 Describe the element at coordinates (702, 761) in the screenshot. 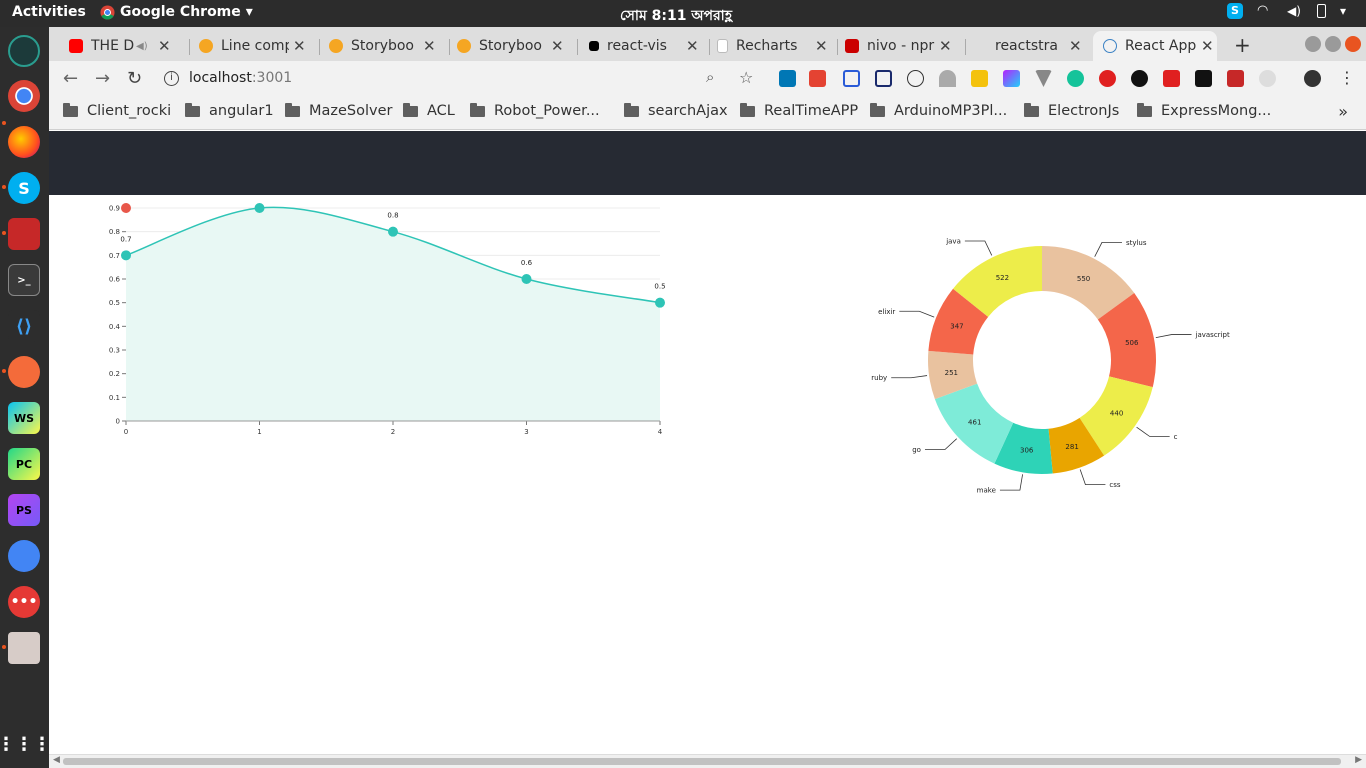

I see `scrollbar-thumb` at that location.